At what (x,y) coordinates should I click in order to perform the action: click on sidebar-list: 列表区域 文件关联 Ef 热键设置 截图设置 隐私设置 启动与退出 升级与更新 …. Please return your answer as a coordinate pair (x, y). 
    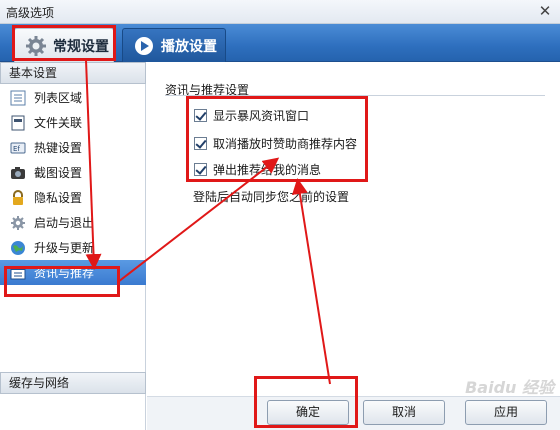
    Looking at the image, I should click on (73, 185).